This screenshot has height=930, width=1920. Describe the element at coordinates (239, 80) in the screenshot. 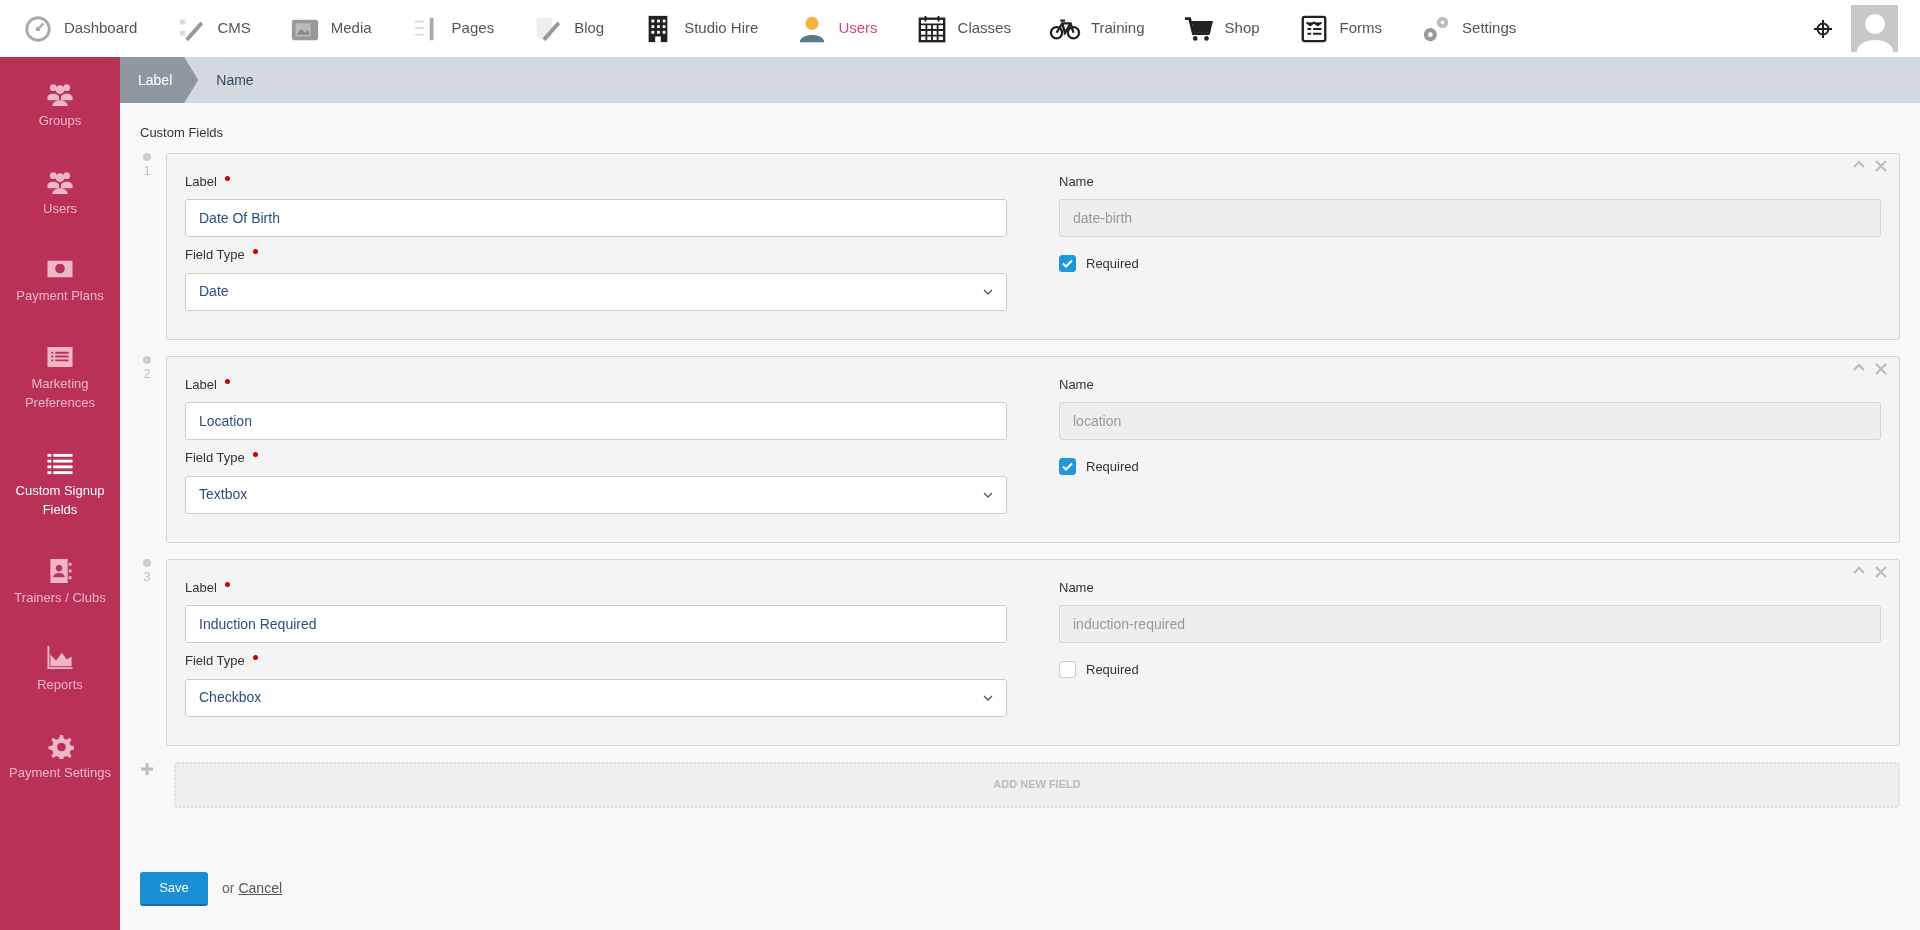

I see `breadcrumb-step: Name` at that location.